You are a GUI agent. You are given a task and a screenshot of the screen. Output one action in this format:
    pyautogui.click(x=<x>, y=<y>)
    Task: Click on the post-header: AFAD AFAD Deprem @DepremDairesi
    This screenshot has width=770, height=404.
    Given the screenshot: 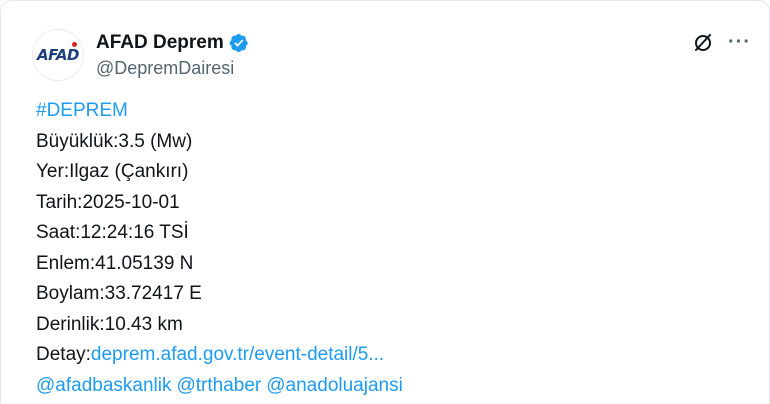 What is the action you would take?
    pyautogui.click(x=140, y=55)
    